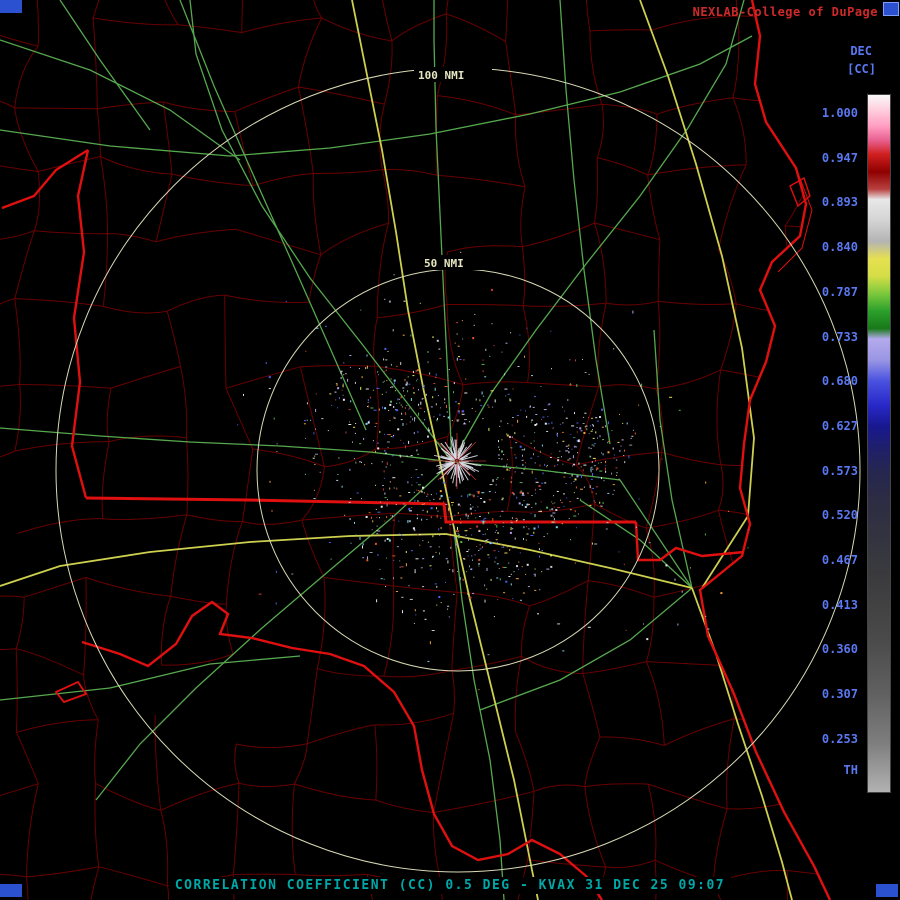 Image resolution: width=900 pixels, height=900 pixels. Describe the element at coordinates (45, 179) in the screenshot. I see `state-border-segment` at that location.